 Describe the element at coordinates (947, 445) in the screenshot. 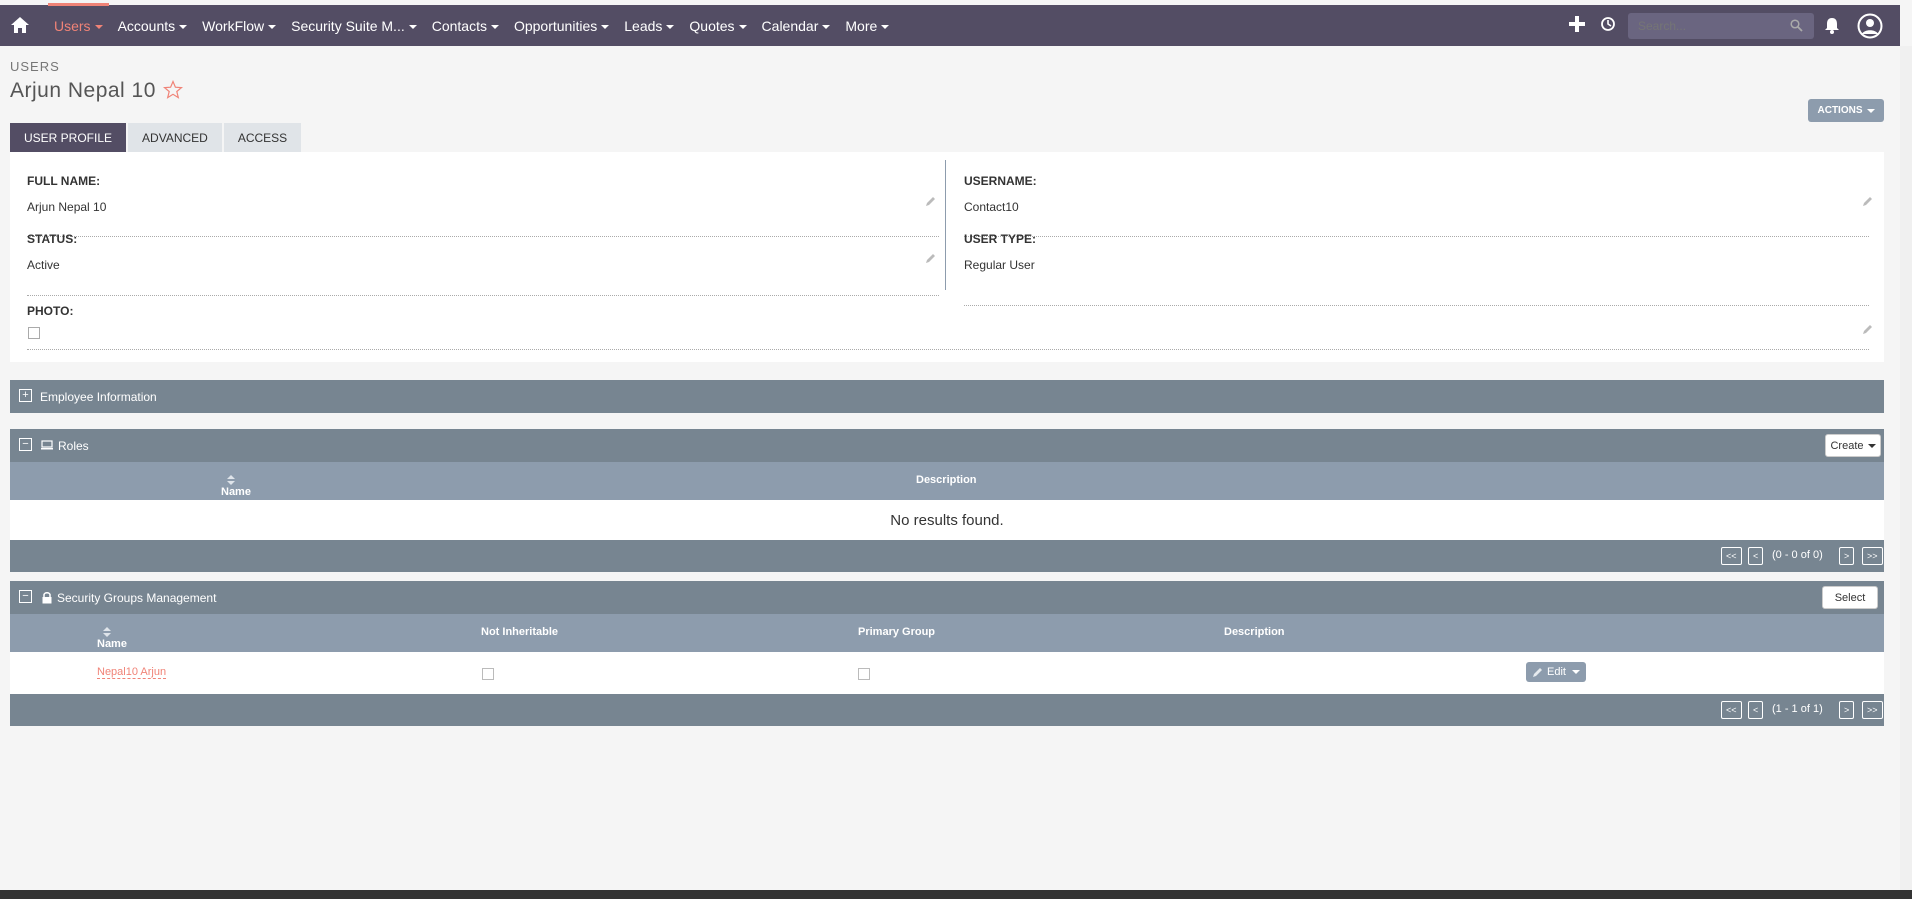

I see `roles-panel-header: − Roles Create` at that location.